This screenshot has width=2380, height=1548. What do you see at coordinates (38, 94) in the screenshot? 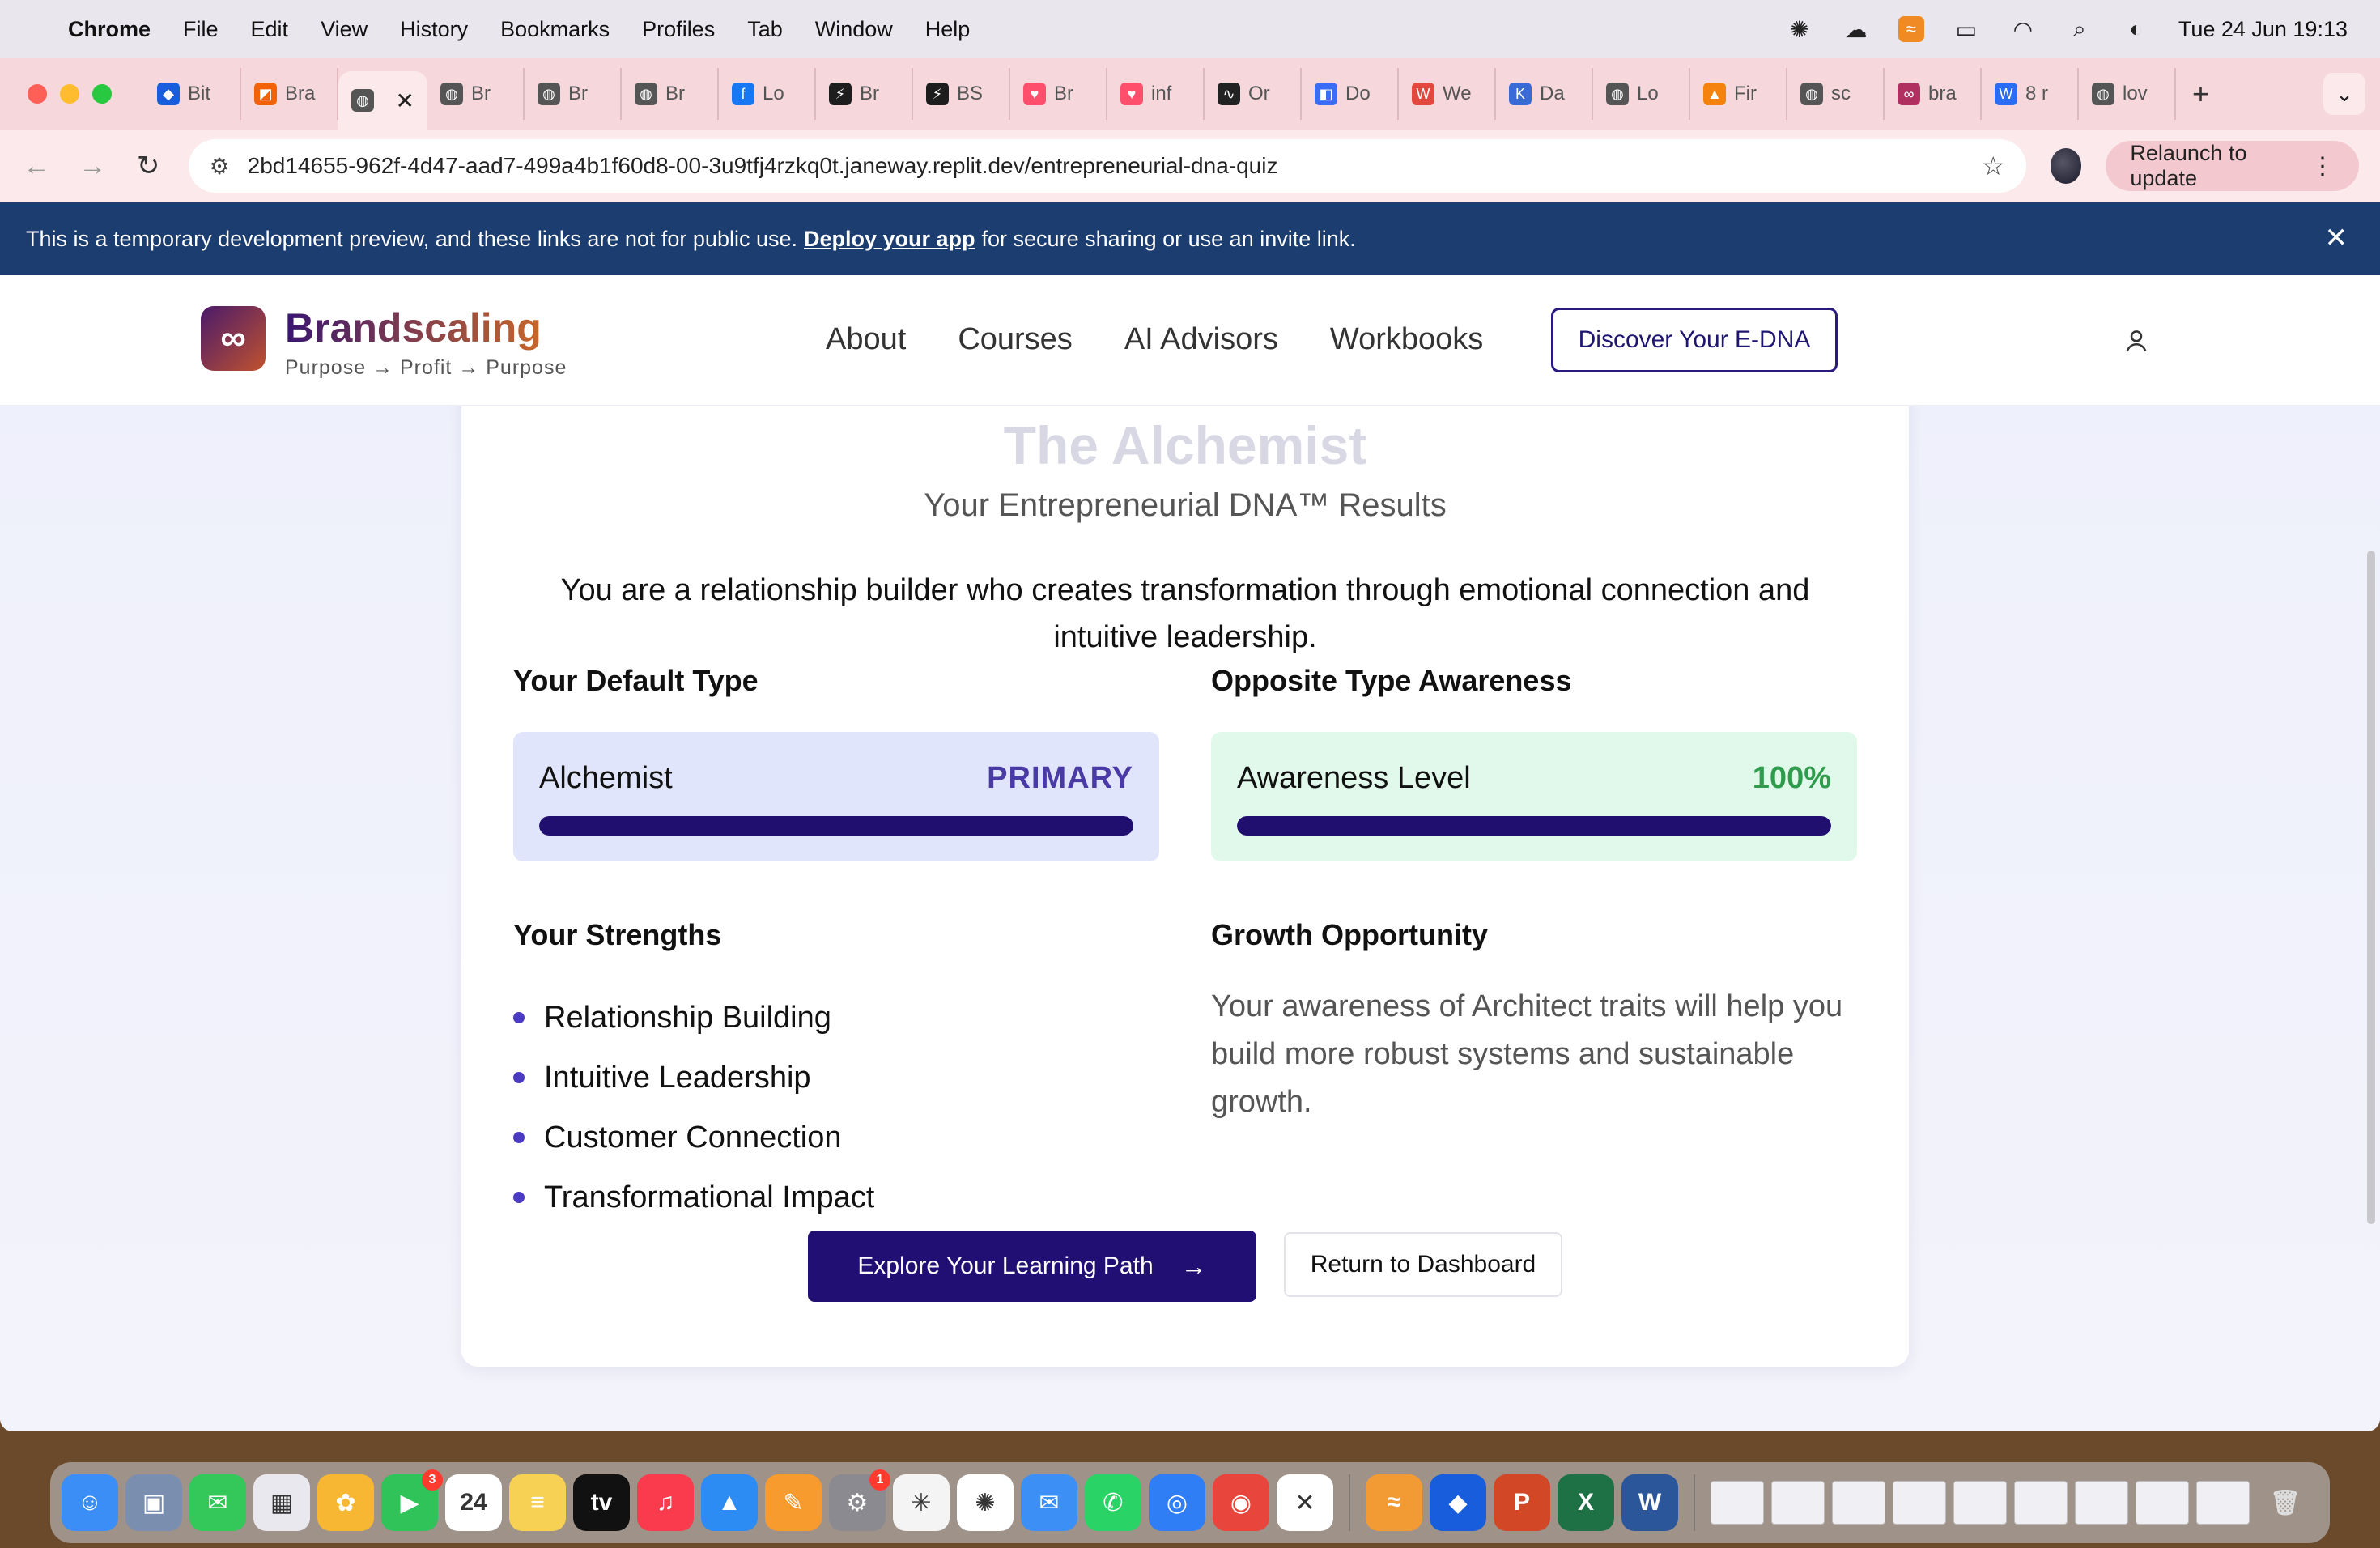
I see `close-window-button` at bounding box center [38, 94].